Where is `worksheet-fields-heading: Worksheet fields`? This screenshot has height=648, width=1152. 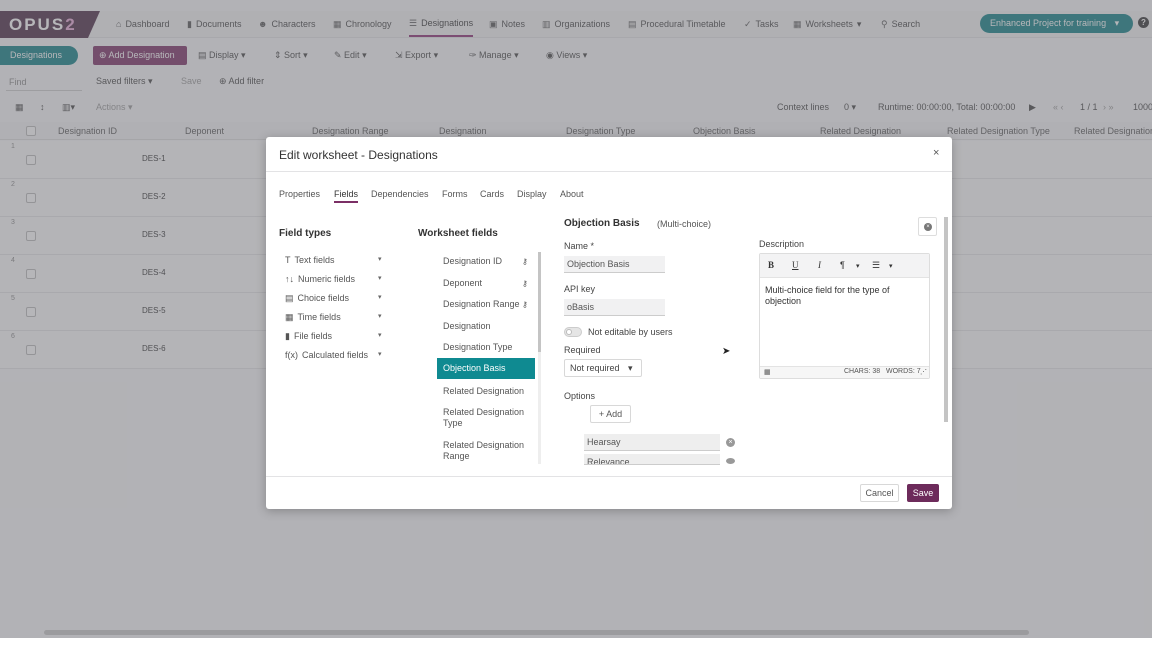 worksheet-fields-heading: Worksheet fields is located at coordinates (458, 233).